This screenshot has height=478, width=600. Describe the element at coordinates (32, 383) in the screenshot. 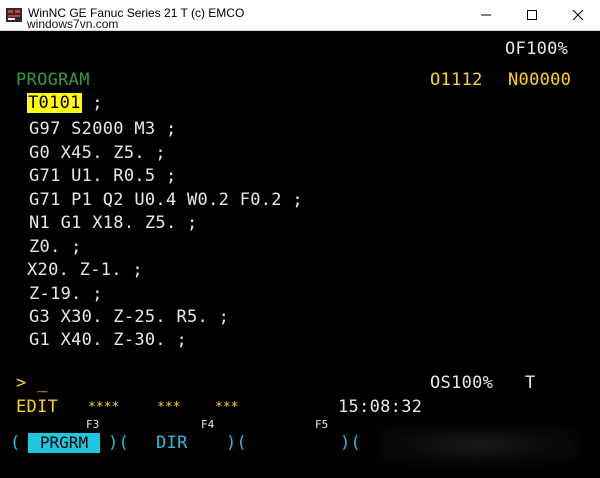

I see `input-prompt: > _` at that location.